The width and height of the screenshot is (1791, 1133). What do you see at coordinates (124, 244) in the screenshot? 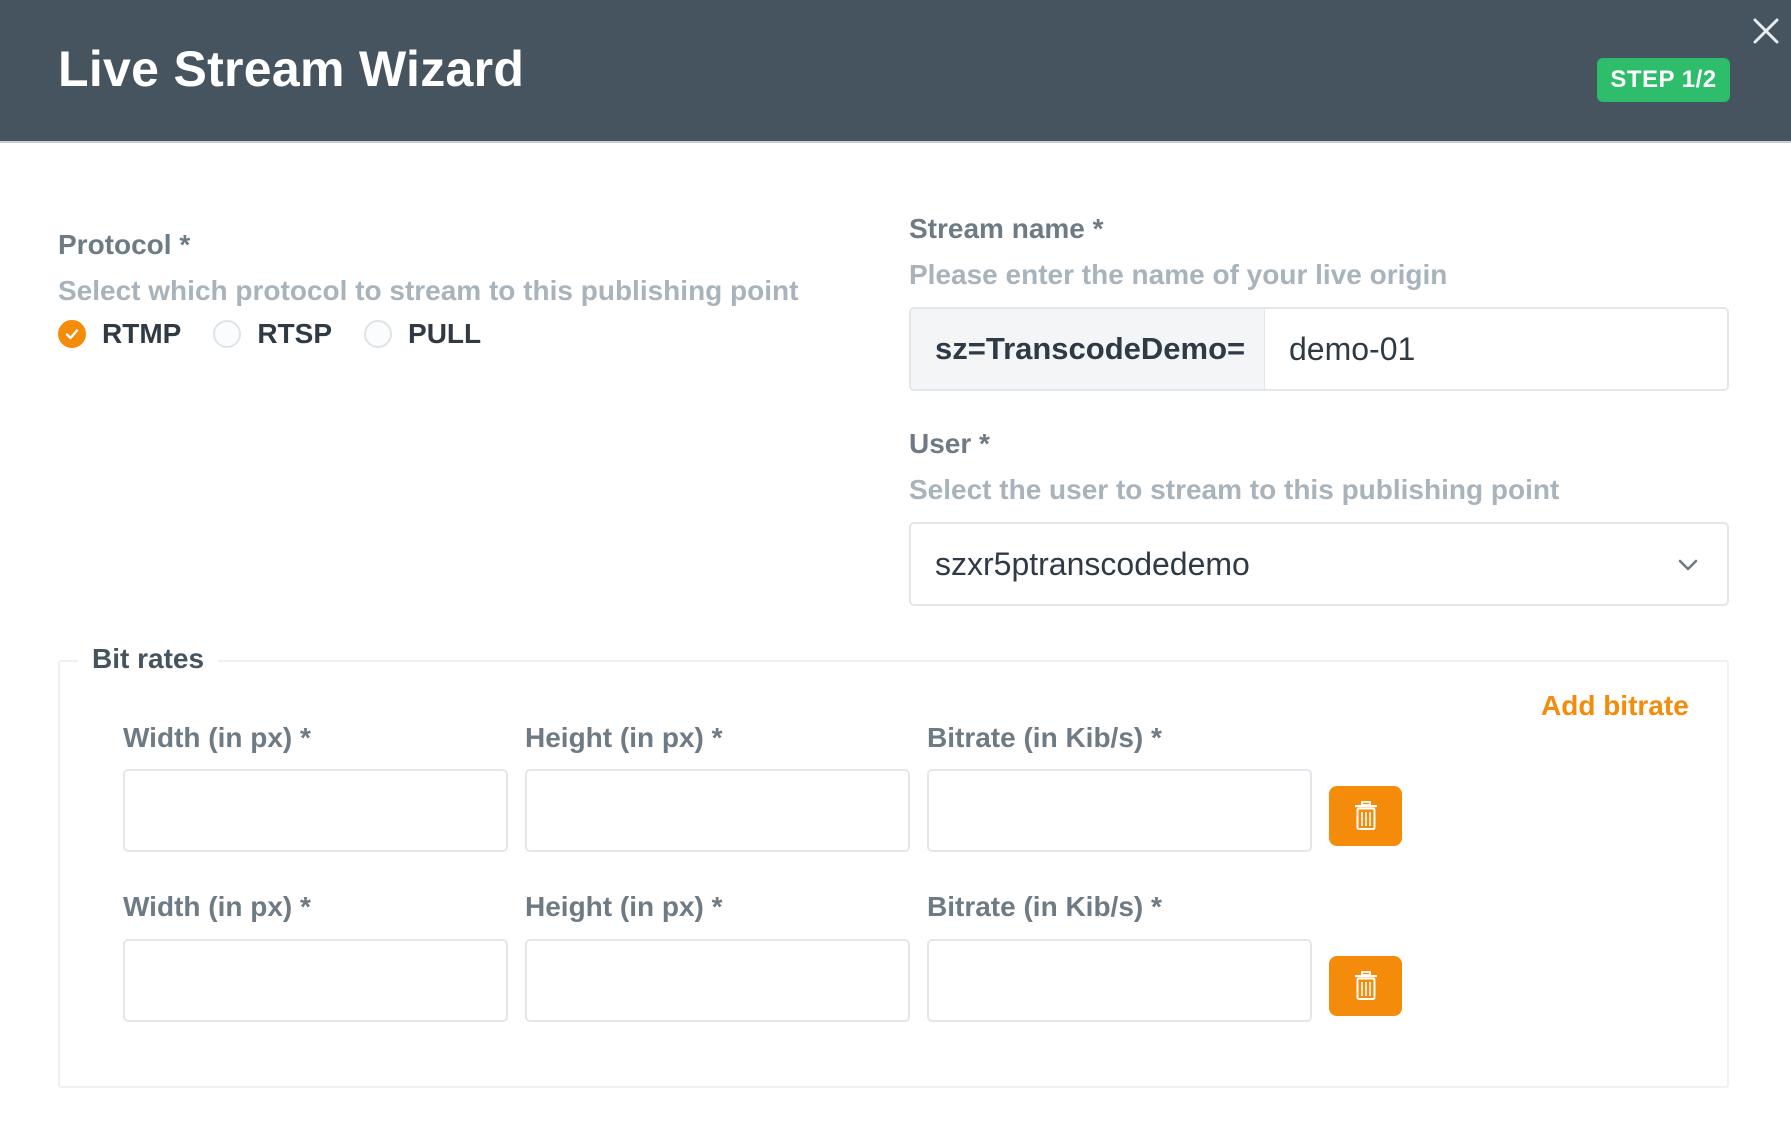
I see `protocol-label: Protocol *` at bounding box center [124, 244].